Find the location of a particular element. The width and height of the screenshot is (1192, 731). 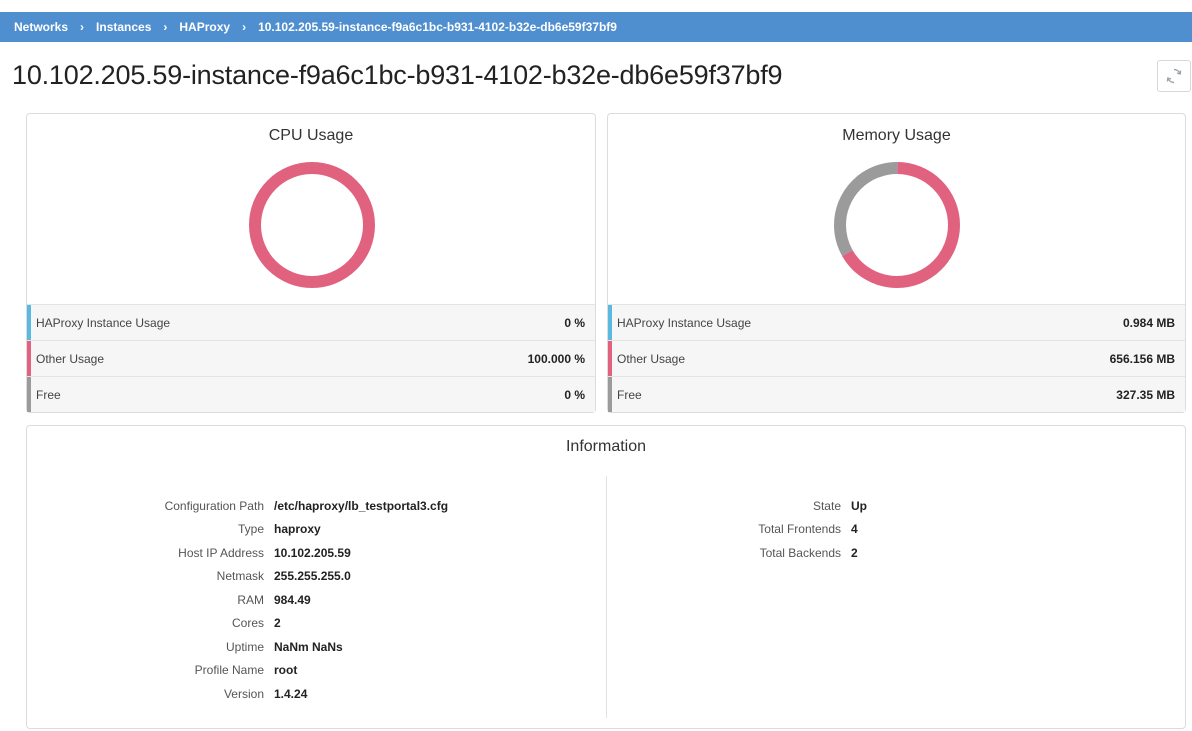

memory-usage-donut-chart is located at coordinates (897, 225).